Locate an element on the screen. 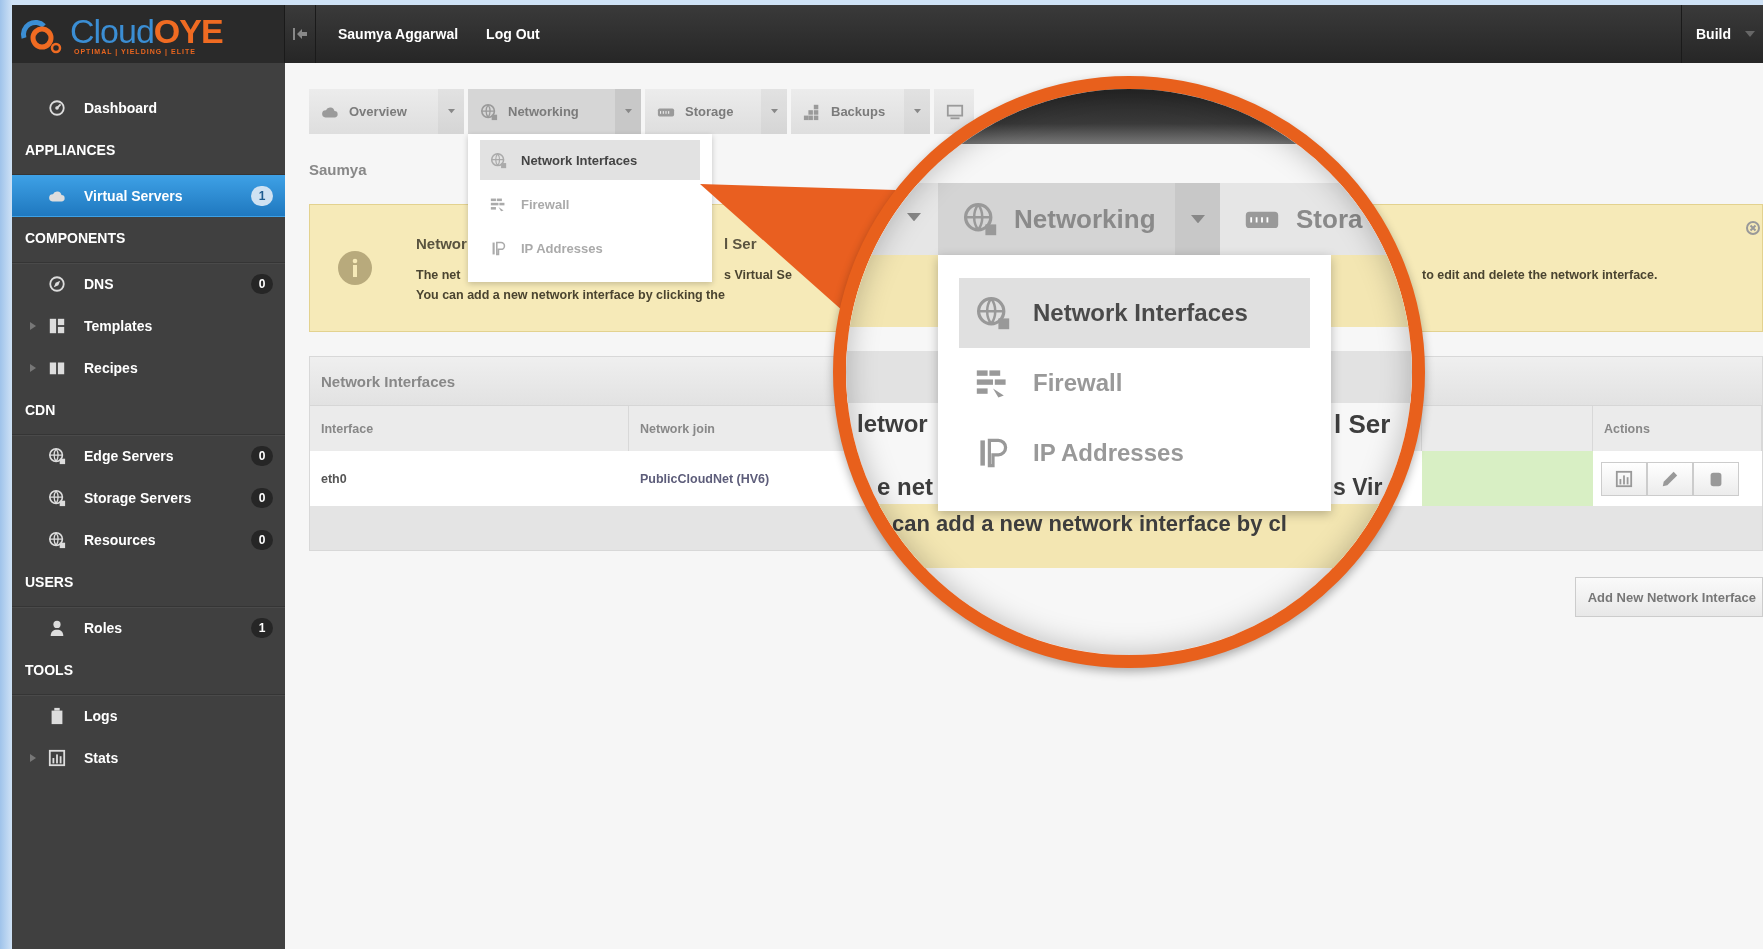 The width and height of the screenshot is (1763, 949). info-icon is located at coordinates (355, 268).